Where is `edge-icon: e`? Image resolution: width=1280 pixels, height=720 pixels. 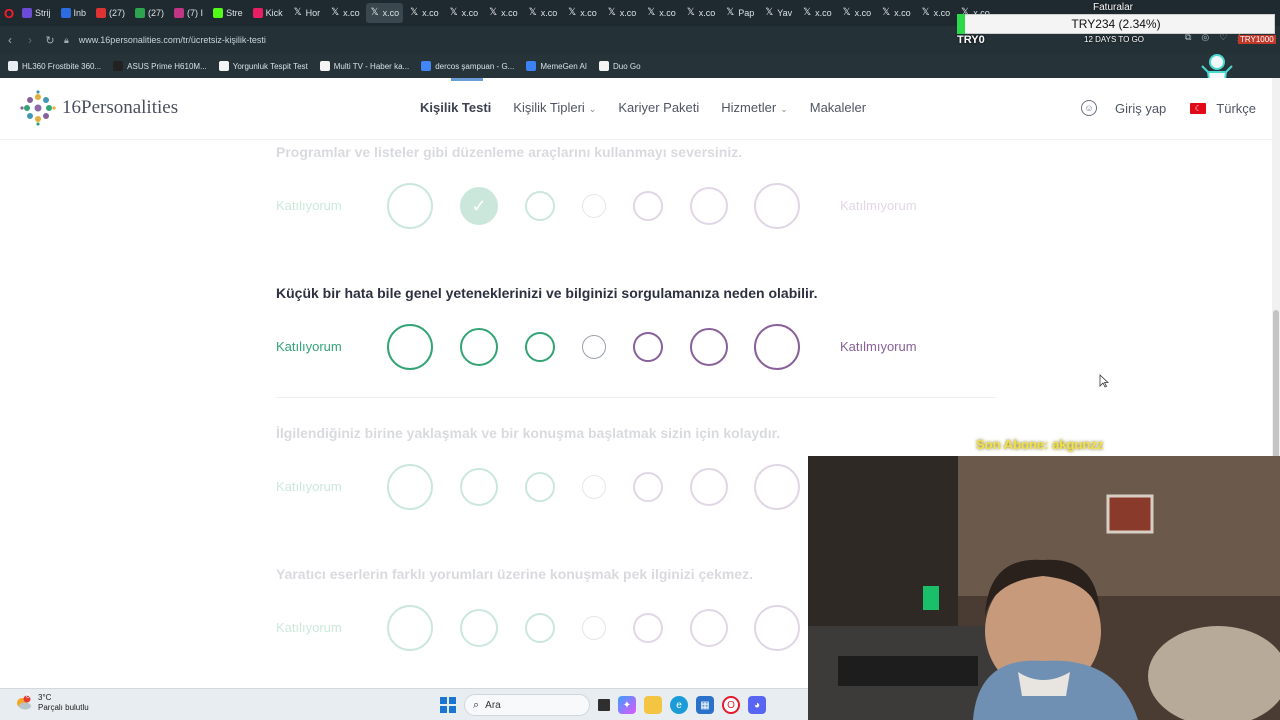
edge-icon: e is located at coordinates (679, 705).